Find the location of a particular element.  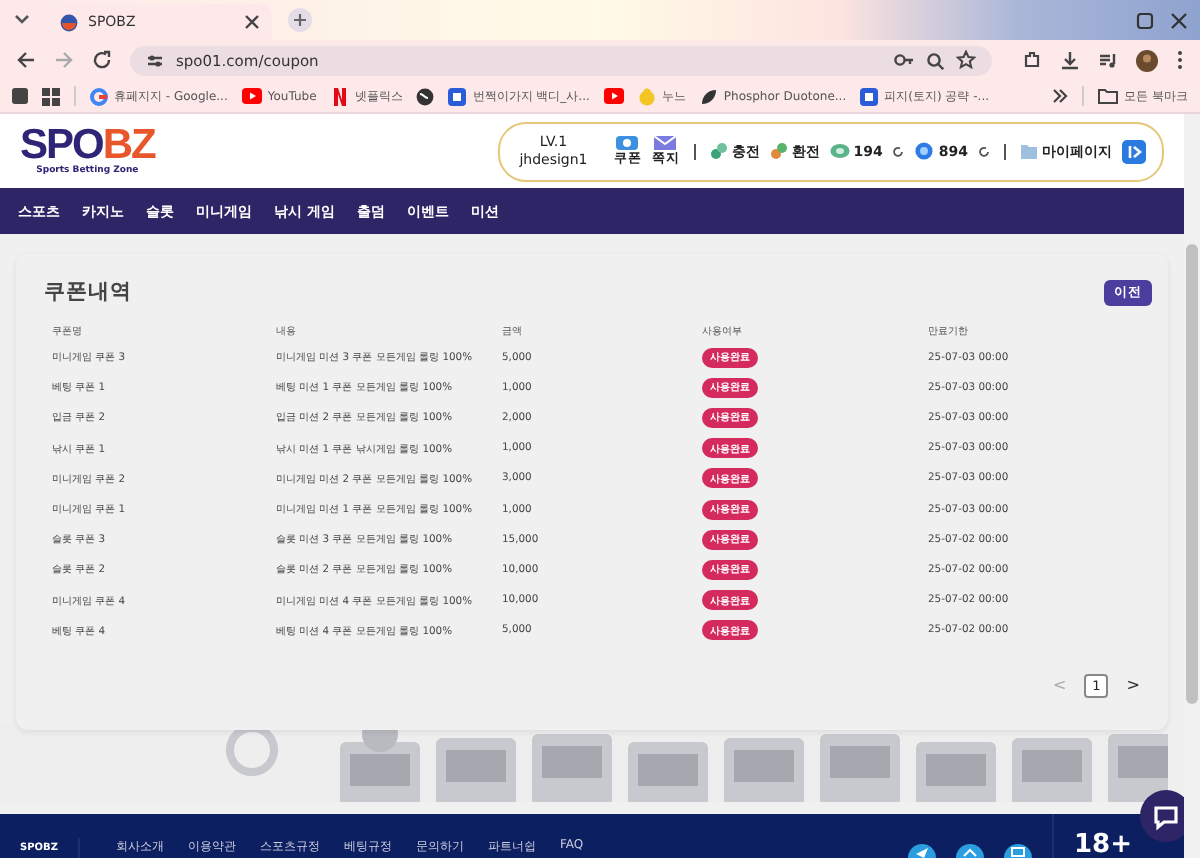

badge-icon is located at coordinates (1018, 850).